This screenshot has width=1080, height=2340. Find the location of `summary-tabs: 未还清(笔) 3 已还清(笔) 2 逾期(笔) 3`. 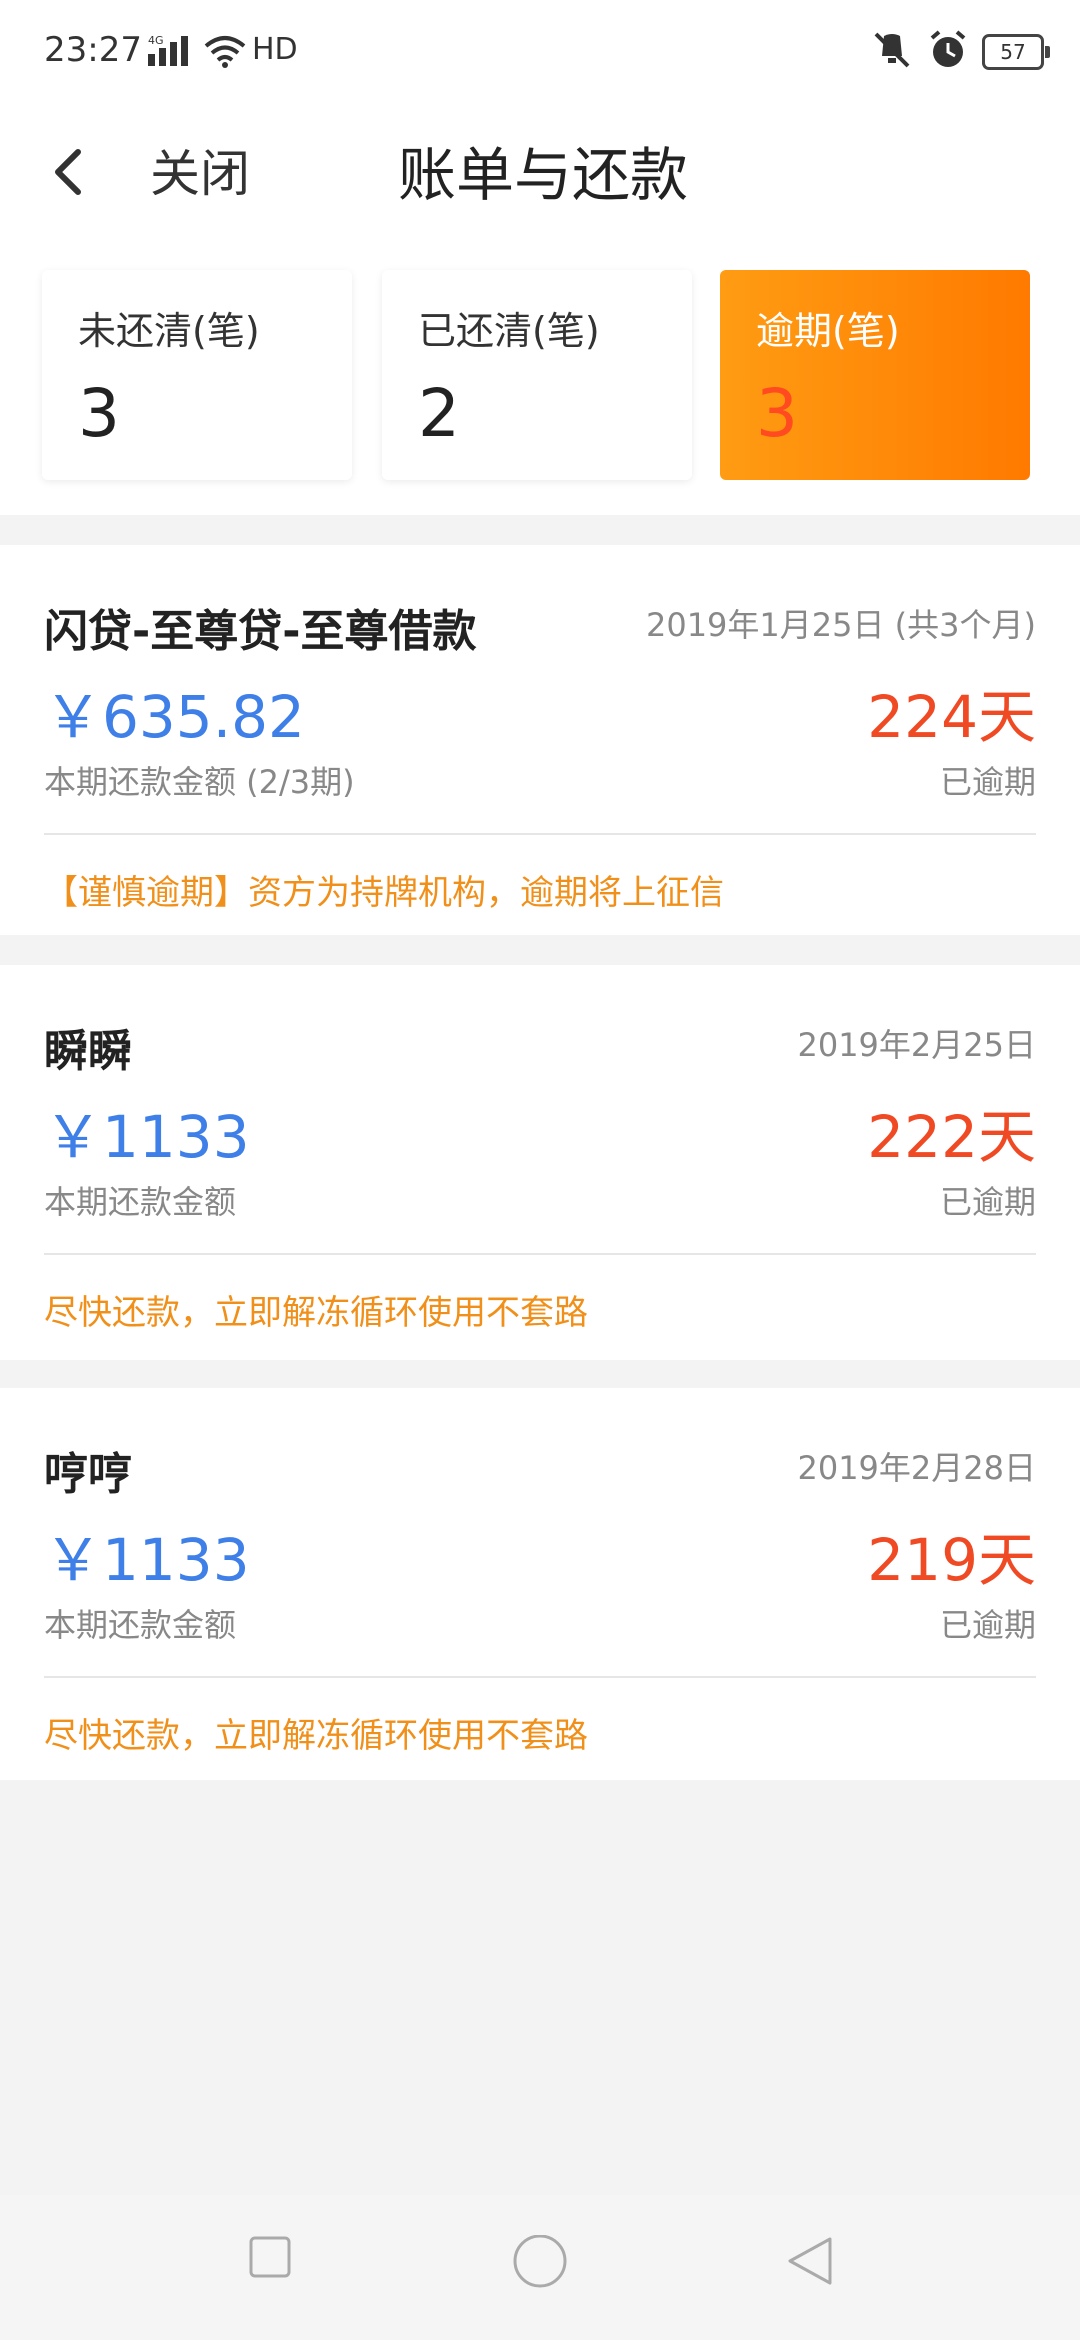

summary-tabs: 未还清(笔) 3 已还清(笔) 2 逾期(笔) 3 is located at coordinates (540, 387).